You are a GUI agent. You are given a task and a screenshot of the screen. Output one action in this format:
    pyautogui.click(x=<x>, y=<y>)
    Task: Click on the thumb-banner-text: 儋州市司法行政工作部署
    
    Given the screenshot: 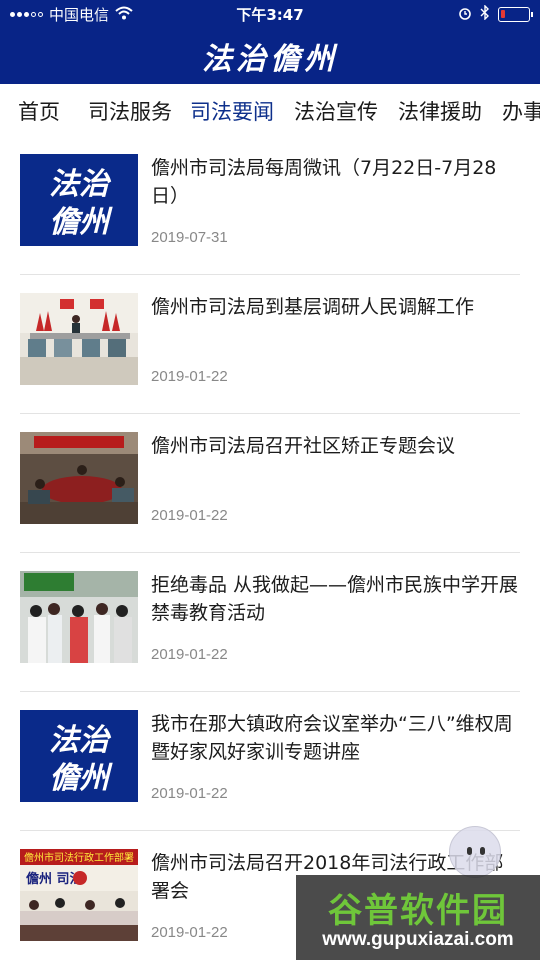 What is the action you would take?
    pyautogui.click(x=79, y=857)
    